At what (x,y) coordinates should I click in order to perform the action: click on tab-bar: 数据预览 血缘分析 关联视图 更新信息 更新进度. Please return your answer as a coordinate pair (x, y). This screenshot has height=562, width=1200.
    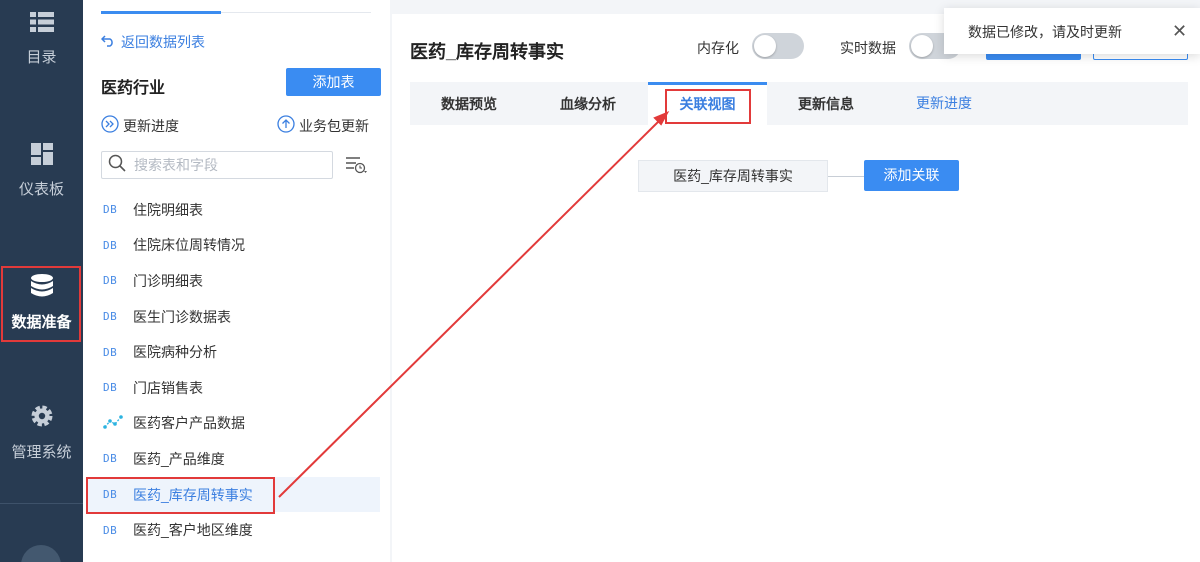
    Looking at the image, I should click on (799, 103).